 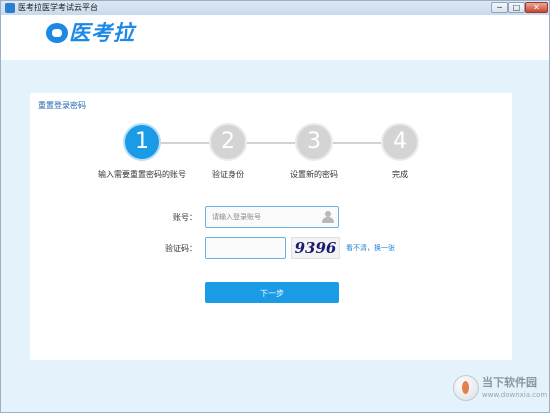 I want to click on account-input: 请输入登录账号, so click(x=272, y=217).